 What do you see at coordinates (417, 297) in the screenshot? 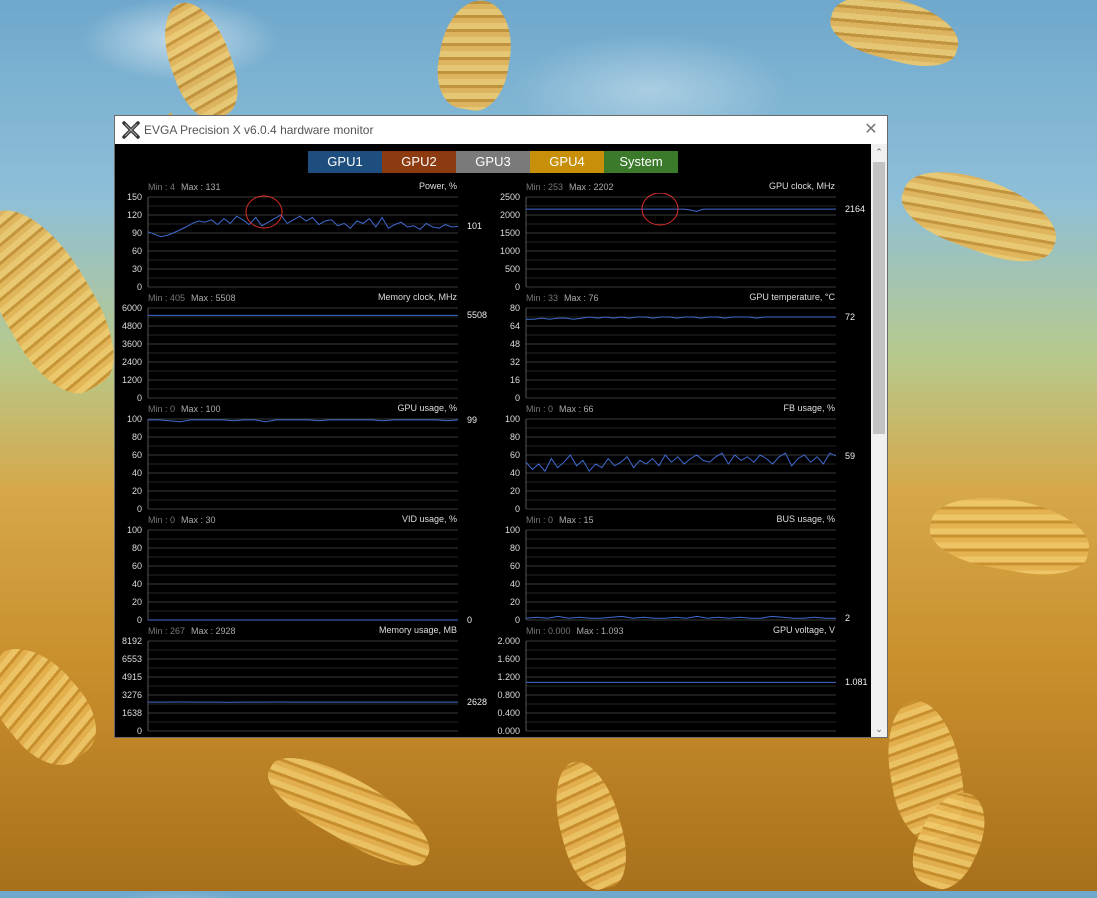
I see `graph-title: Memory clock, MHz` at bounding box center [417, 297].